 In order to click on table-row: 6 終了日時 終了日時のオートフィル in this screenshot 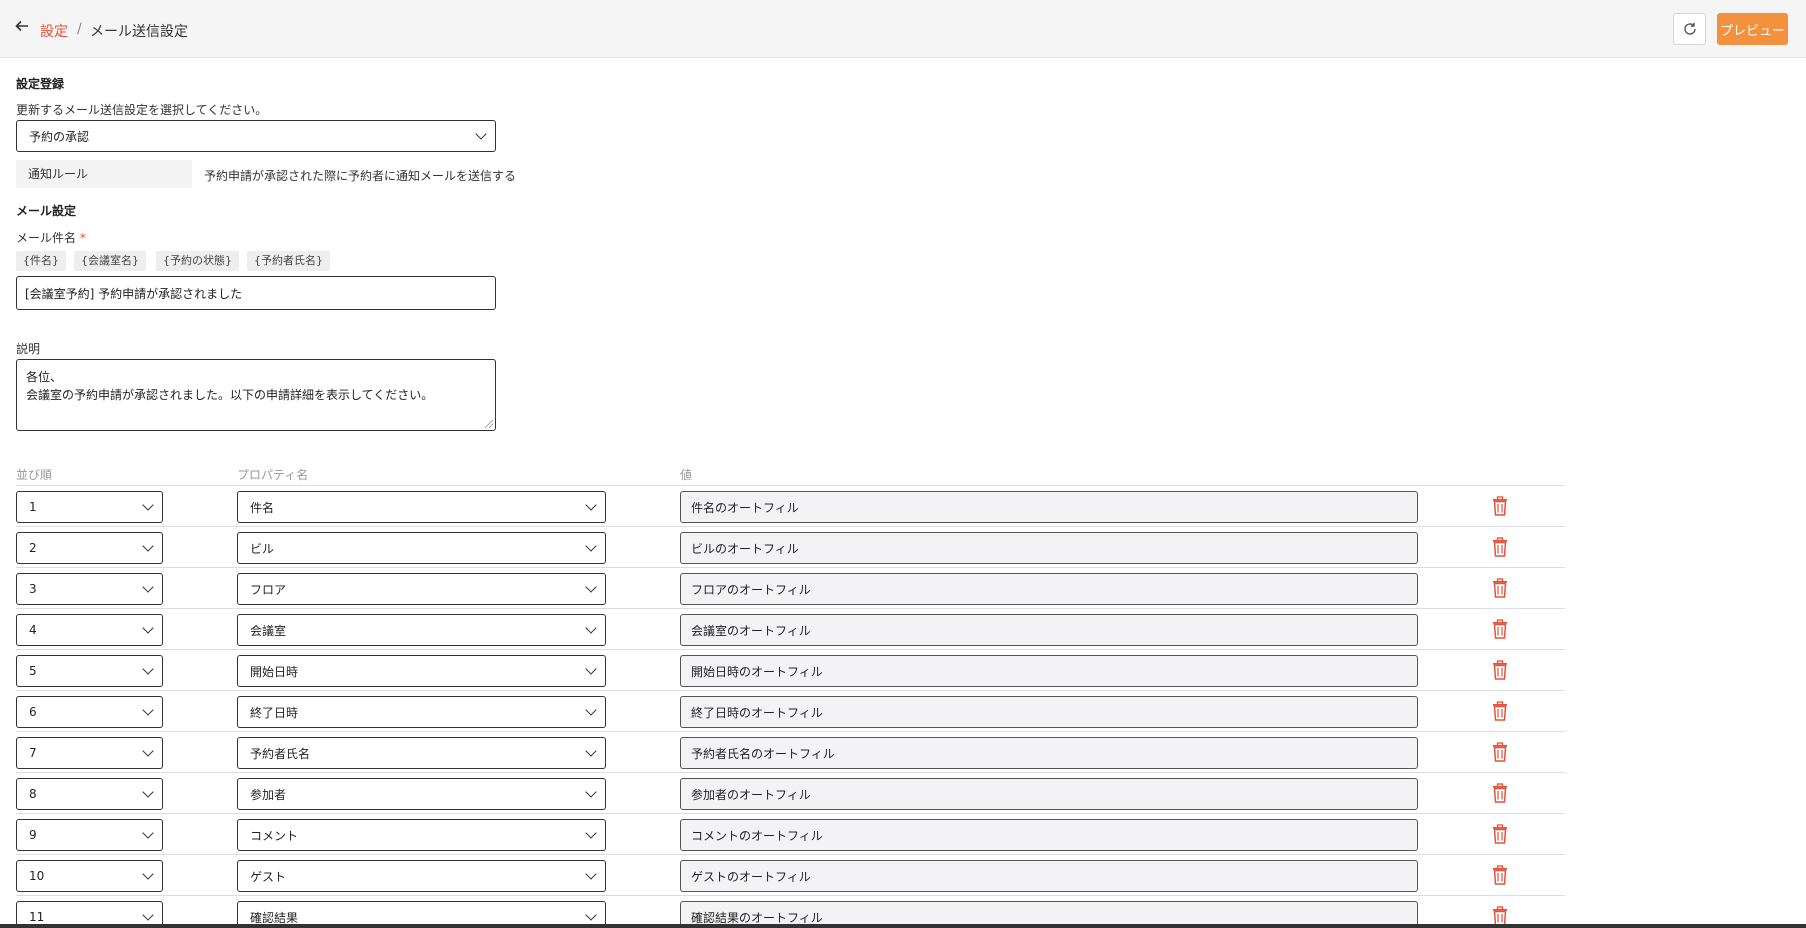, I will do `click(790, 711)`.